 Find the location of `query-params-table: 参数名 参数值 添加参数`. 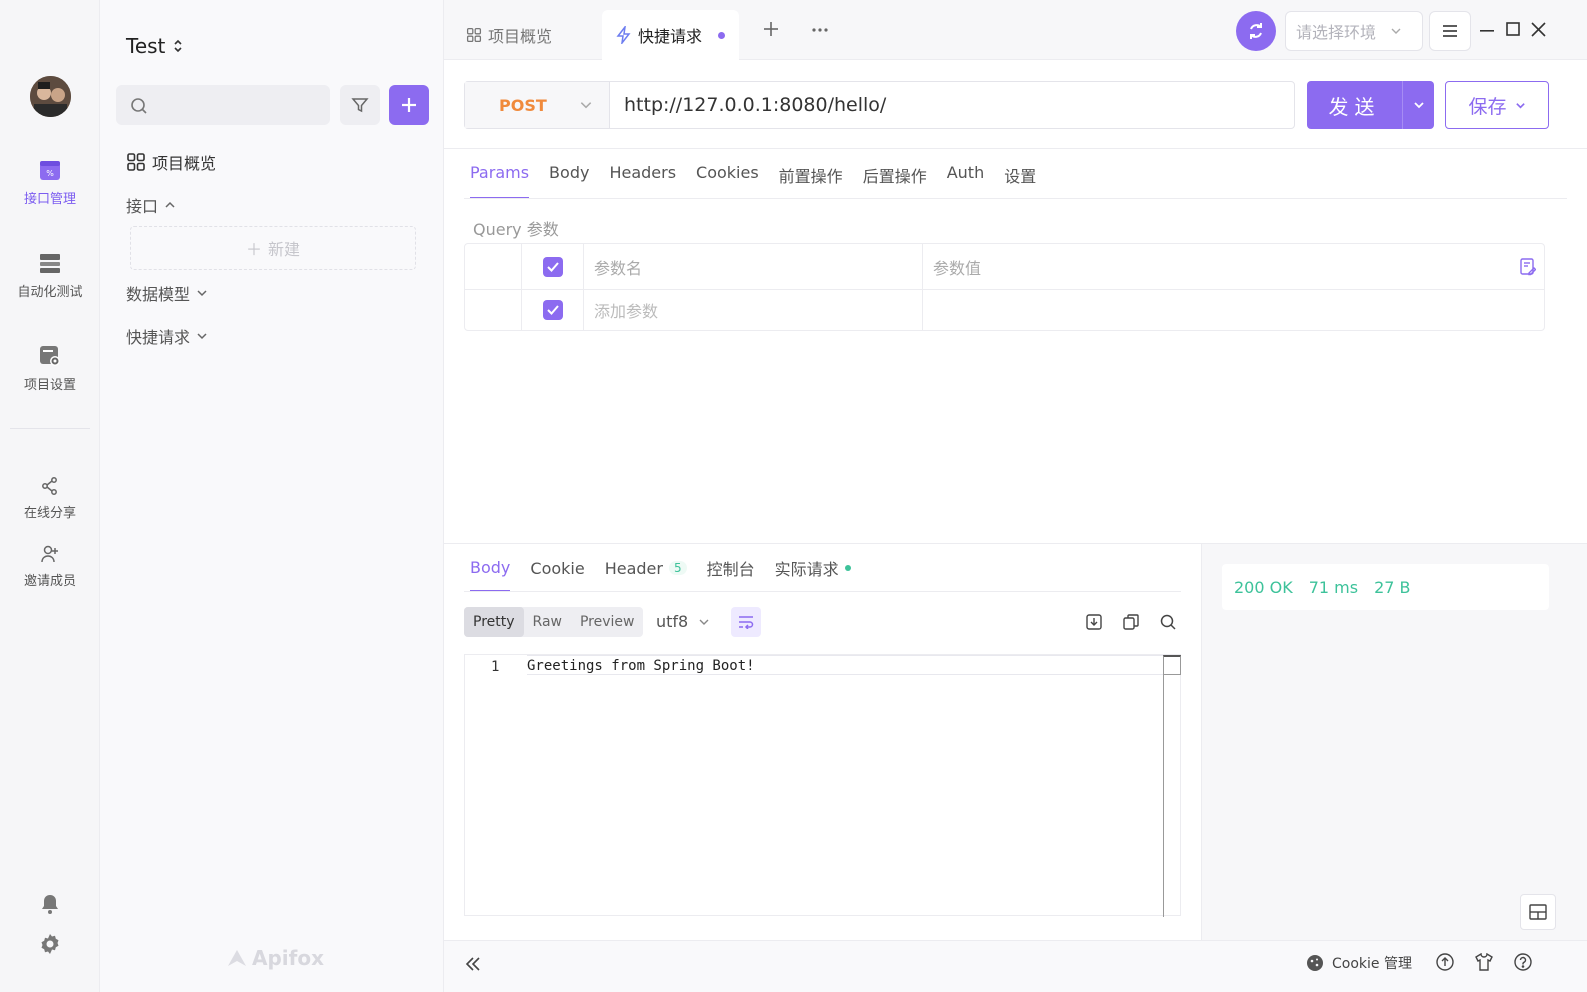

query-params-table: 参数名 参数值 添加参数 is located at coordinates (1004, 287).